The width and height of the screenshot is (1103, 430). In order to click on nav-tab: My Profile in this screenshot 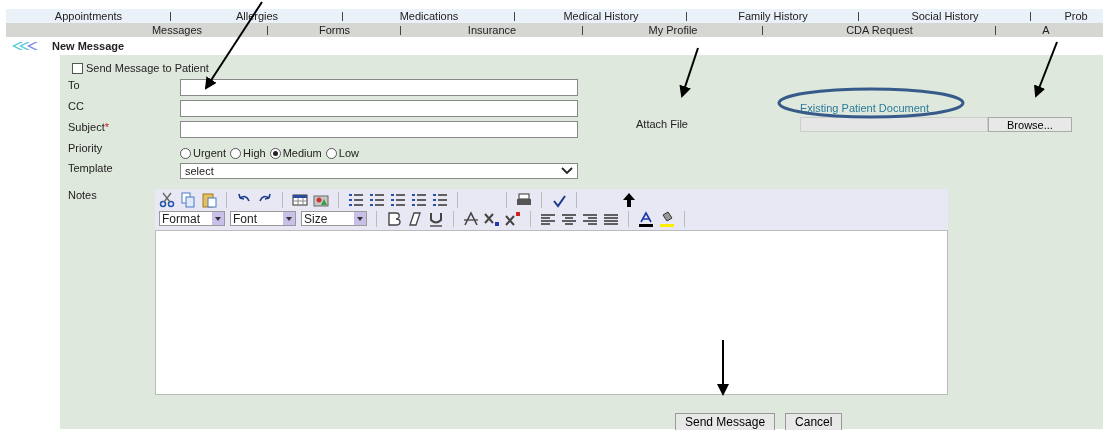, I will do `click(673, 30)`.